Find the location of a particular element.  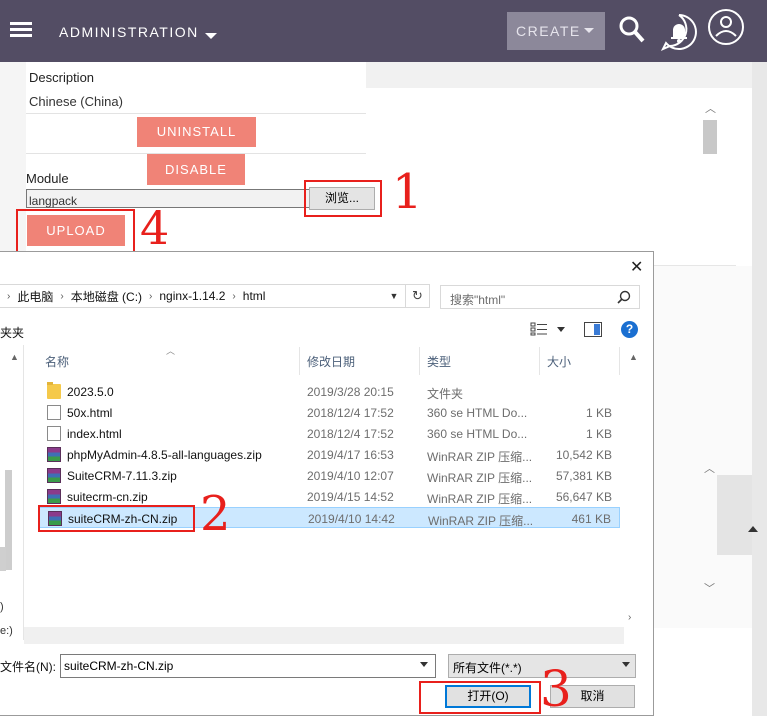

uninstall-button: UNINSTALL is located at coordinates (196, 132).